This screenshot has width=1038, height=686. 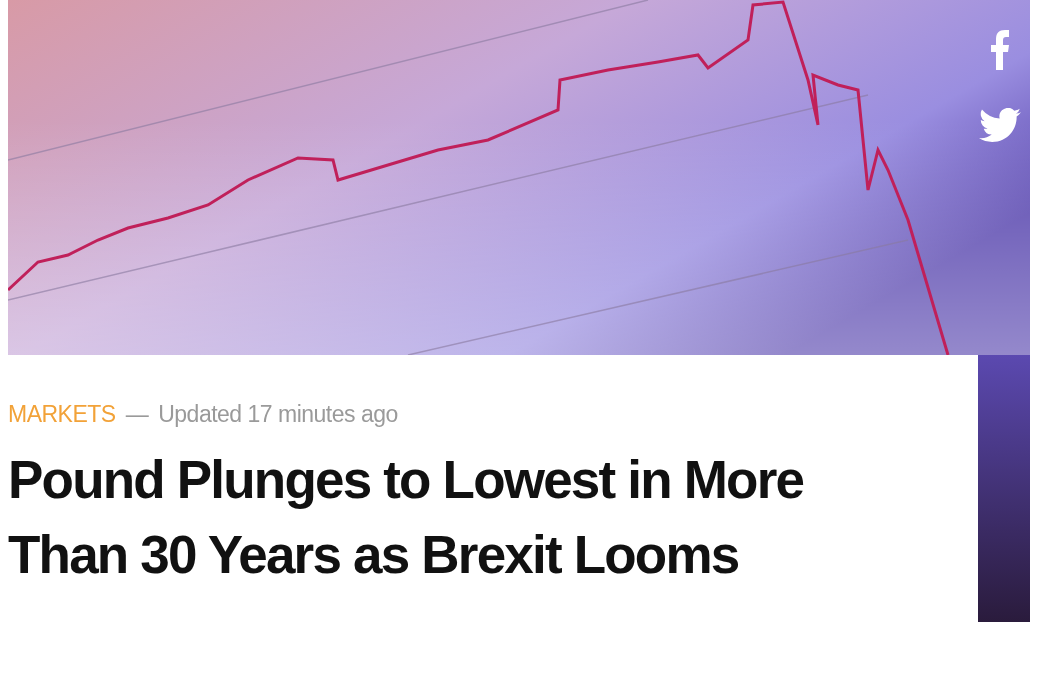 What do you see at coordinates (1000, 125) in the screenshot?
I see `bird-icon` at bounding box center [1000, 125].